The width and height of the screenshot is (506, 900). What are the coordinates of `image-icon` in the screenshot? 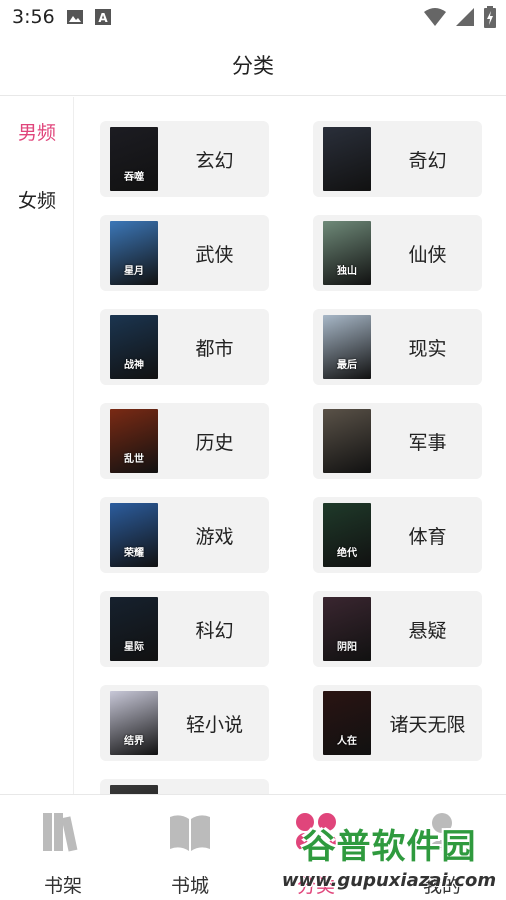 It's located at (74, 17).